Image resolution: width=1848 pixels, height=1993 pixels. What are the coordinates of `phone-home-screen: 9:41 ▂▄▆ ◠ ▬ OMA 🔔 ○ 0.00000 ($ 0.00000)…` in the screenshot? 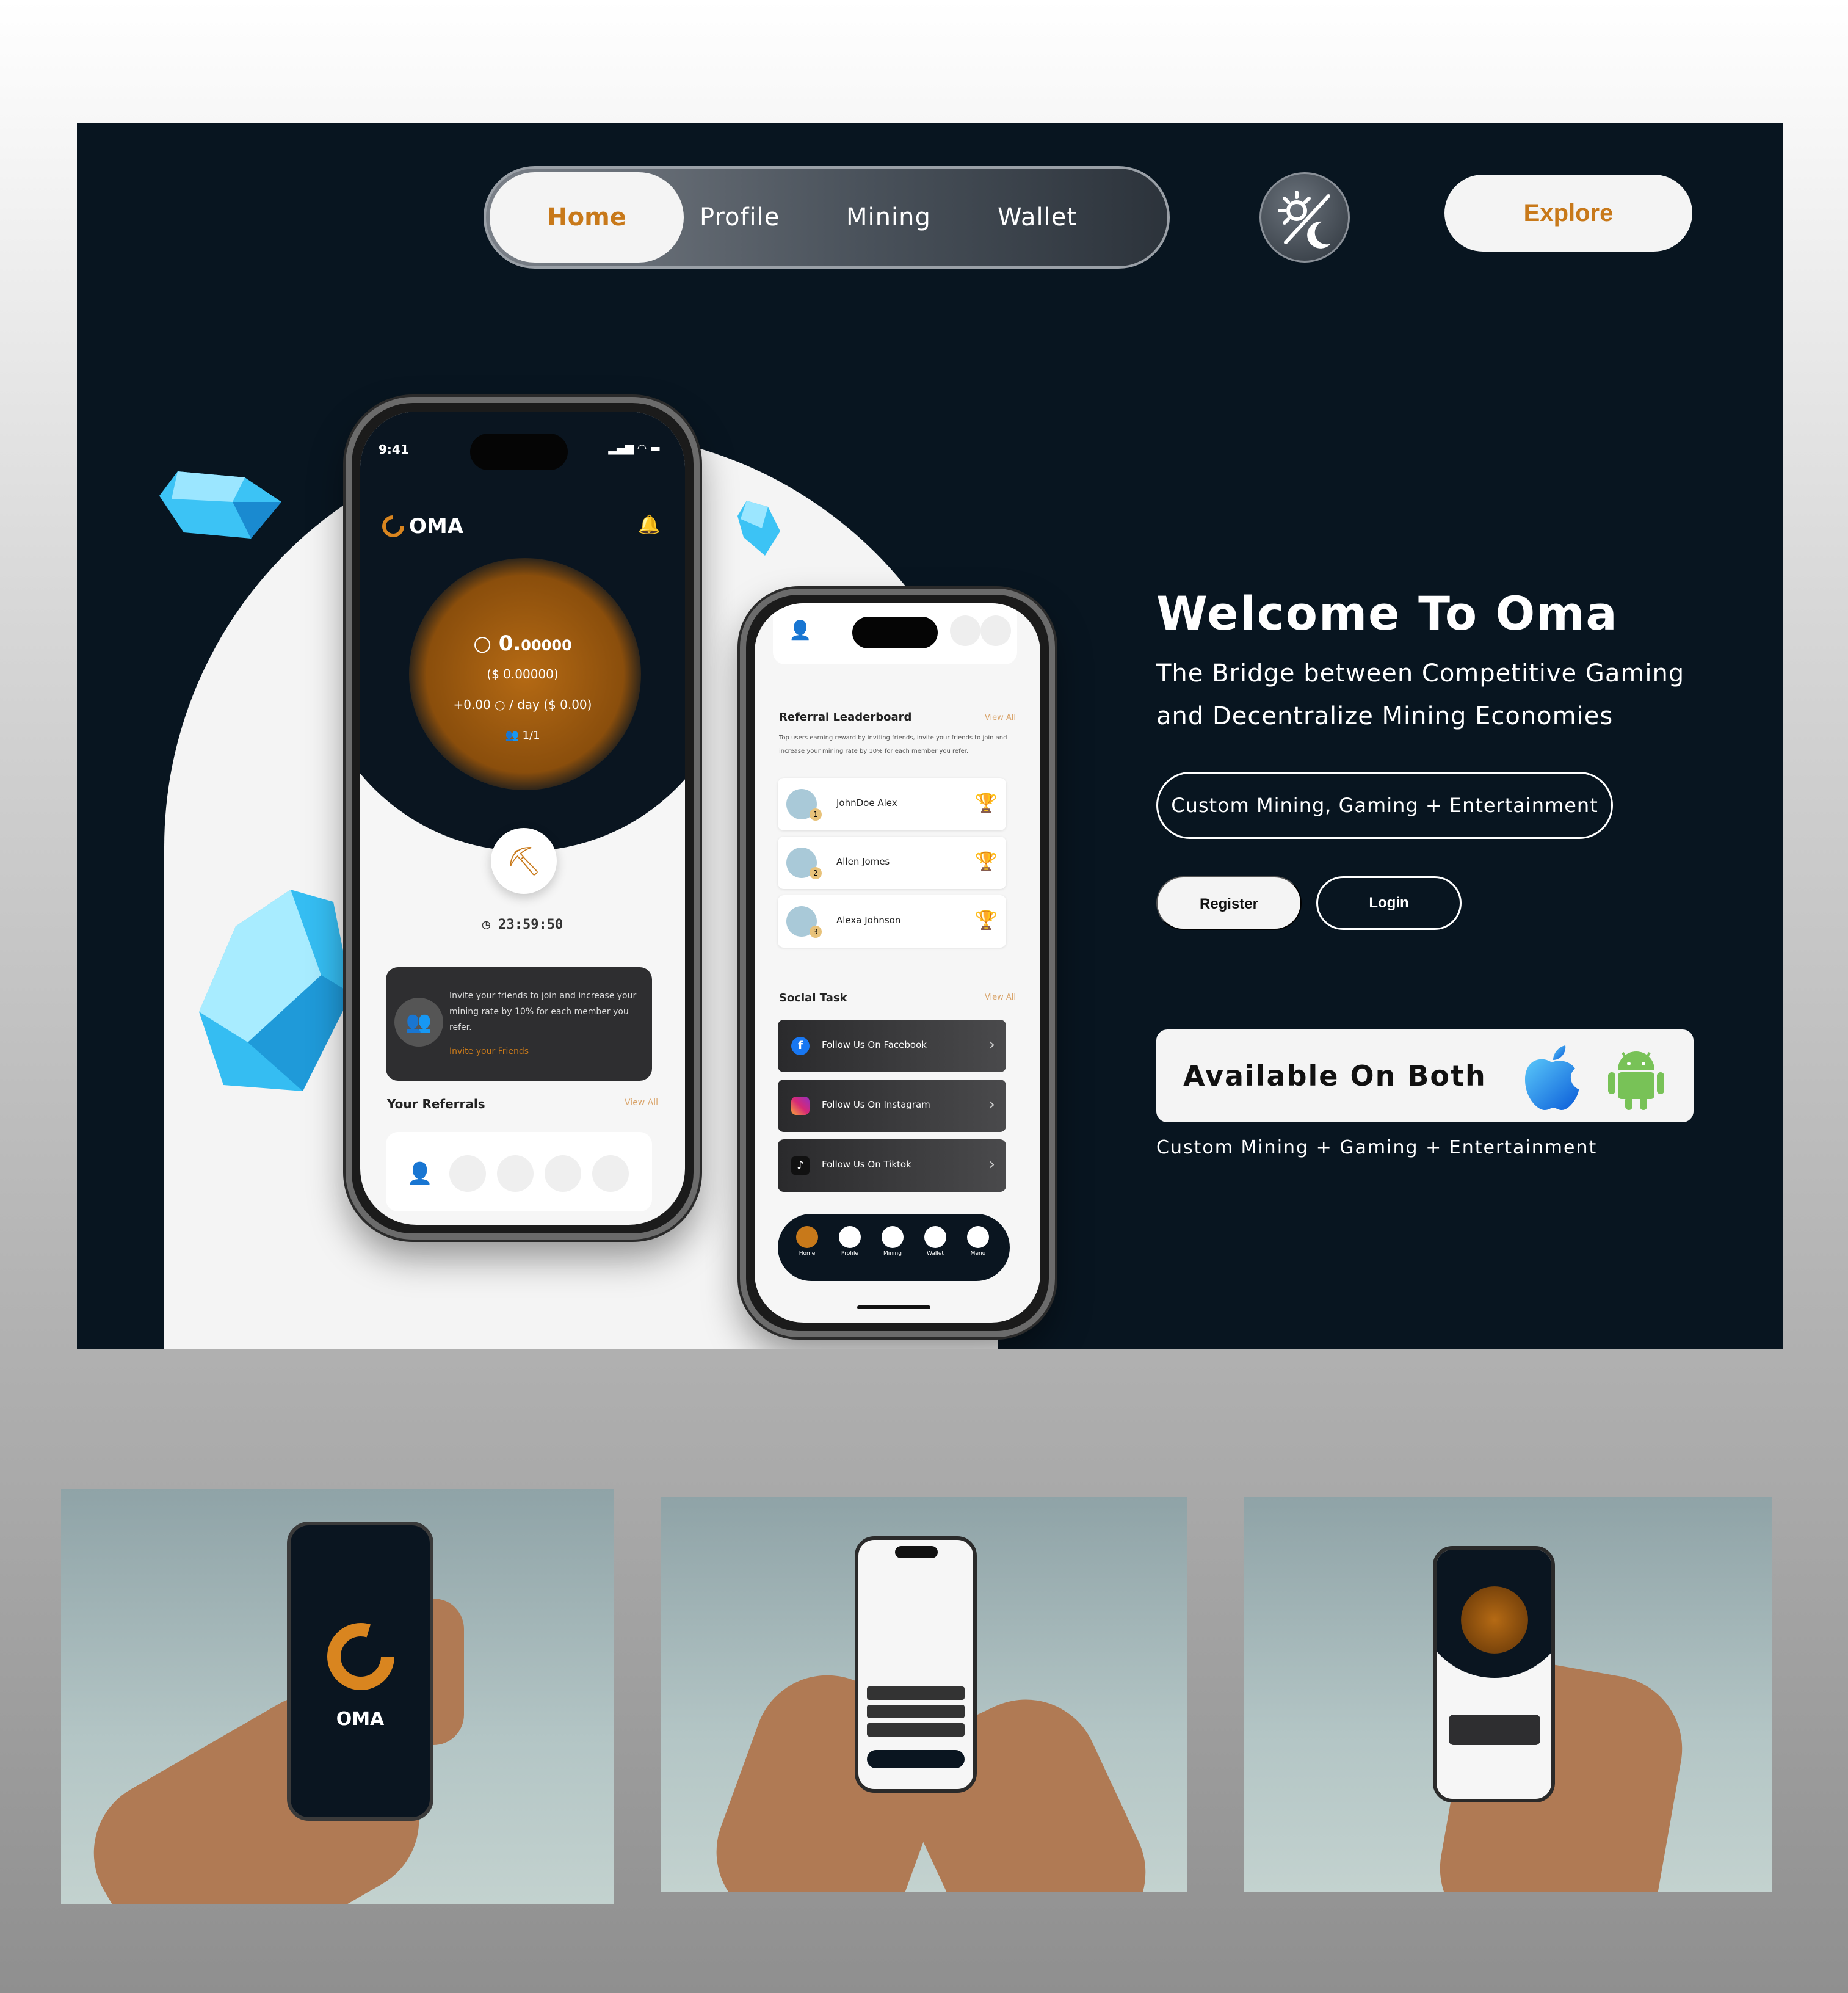 It's located at (522, 818).